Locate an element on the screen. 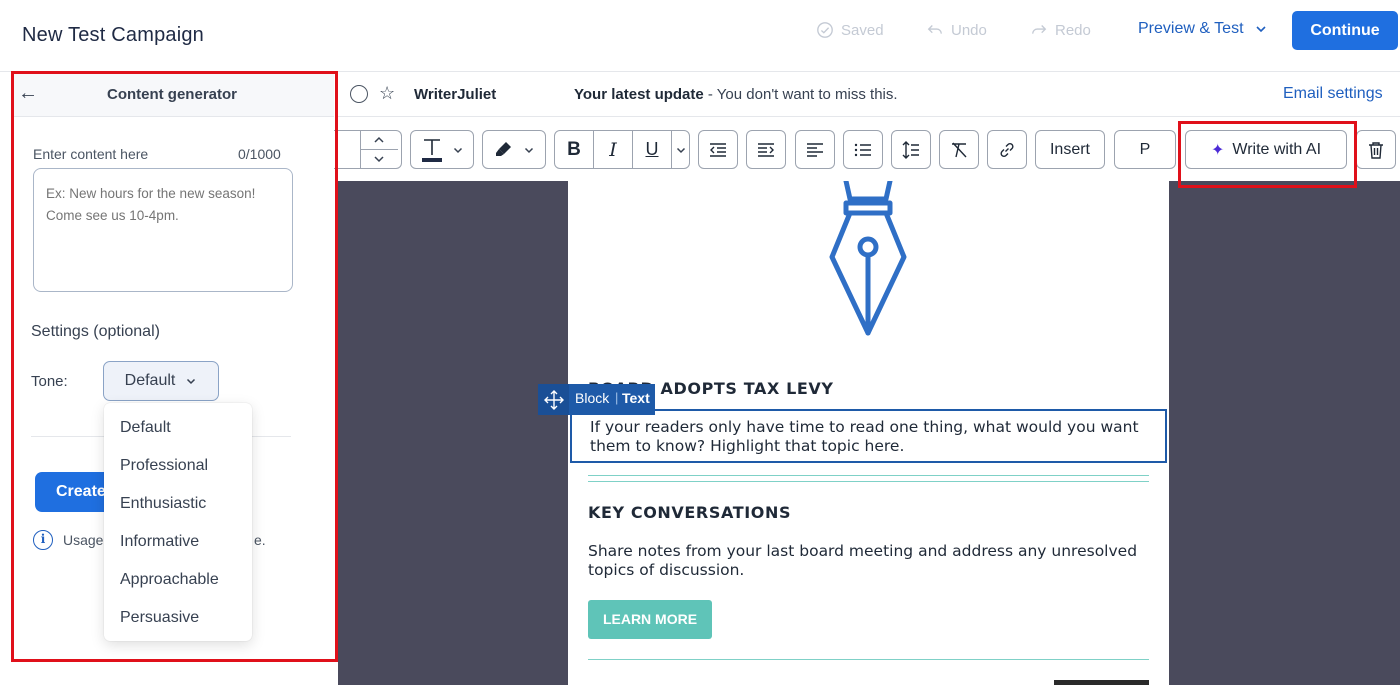  continue-button: Continue is located at coordinates (1345, 30).